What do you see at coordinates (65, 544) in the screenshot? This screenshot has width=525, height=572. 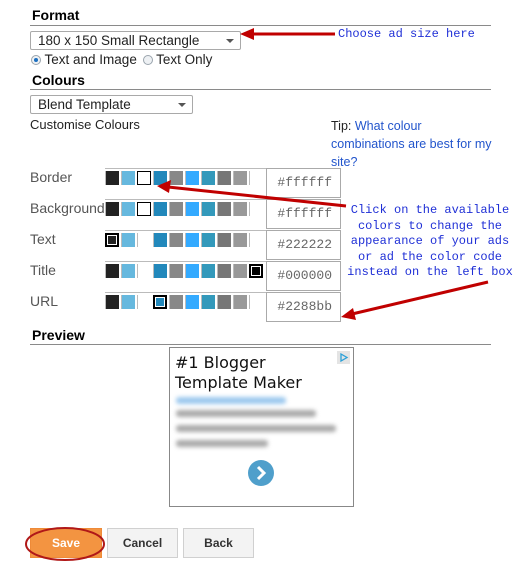 I see `save-highlight-circle` at bounding box center [65, 544].